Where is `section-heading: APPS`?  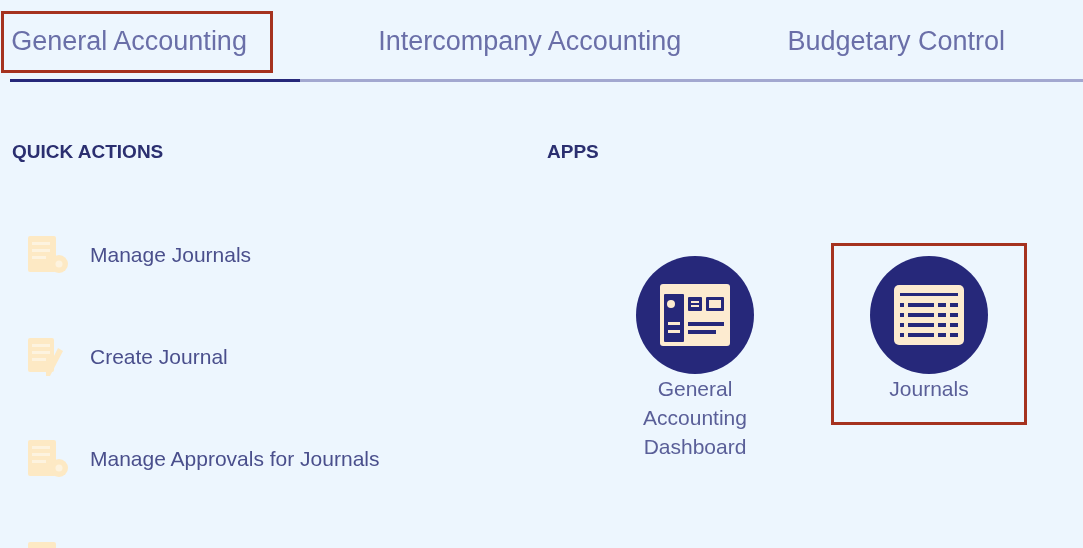 section-heading: APPS is located at coordinates (573, 152).